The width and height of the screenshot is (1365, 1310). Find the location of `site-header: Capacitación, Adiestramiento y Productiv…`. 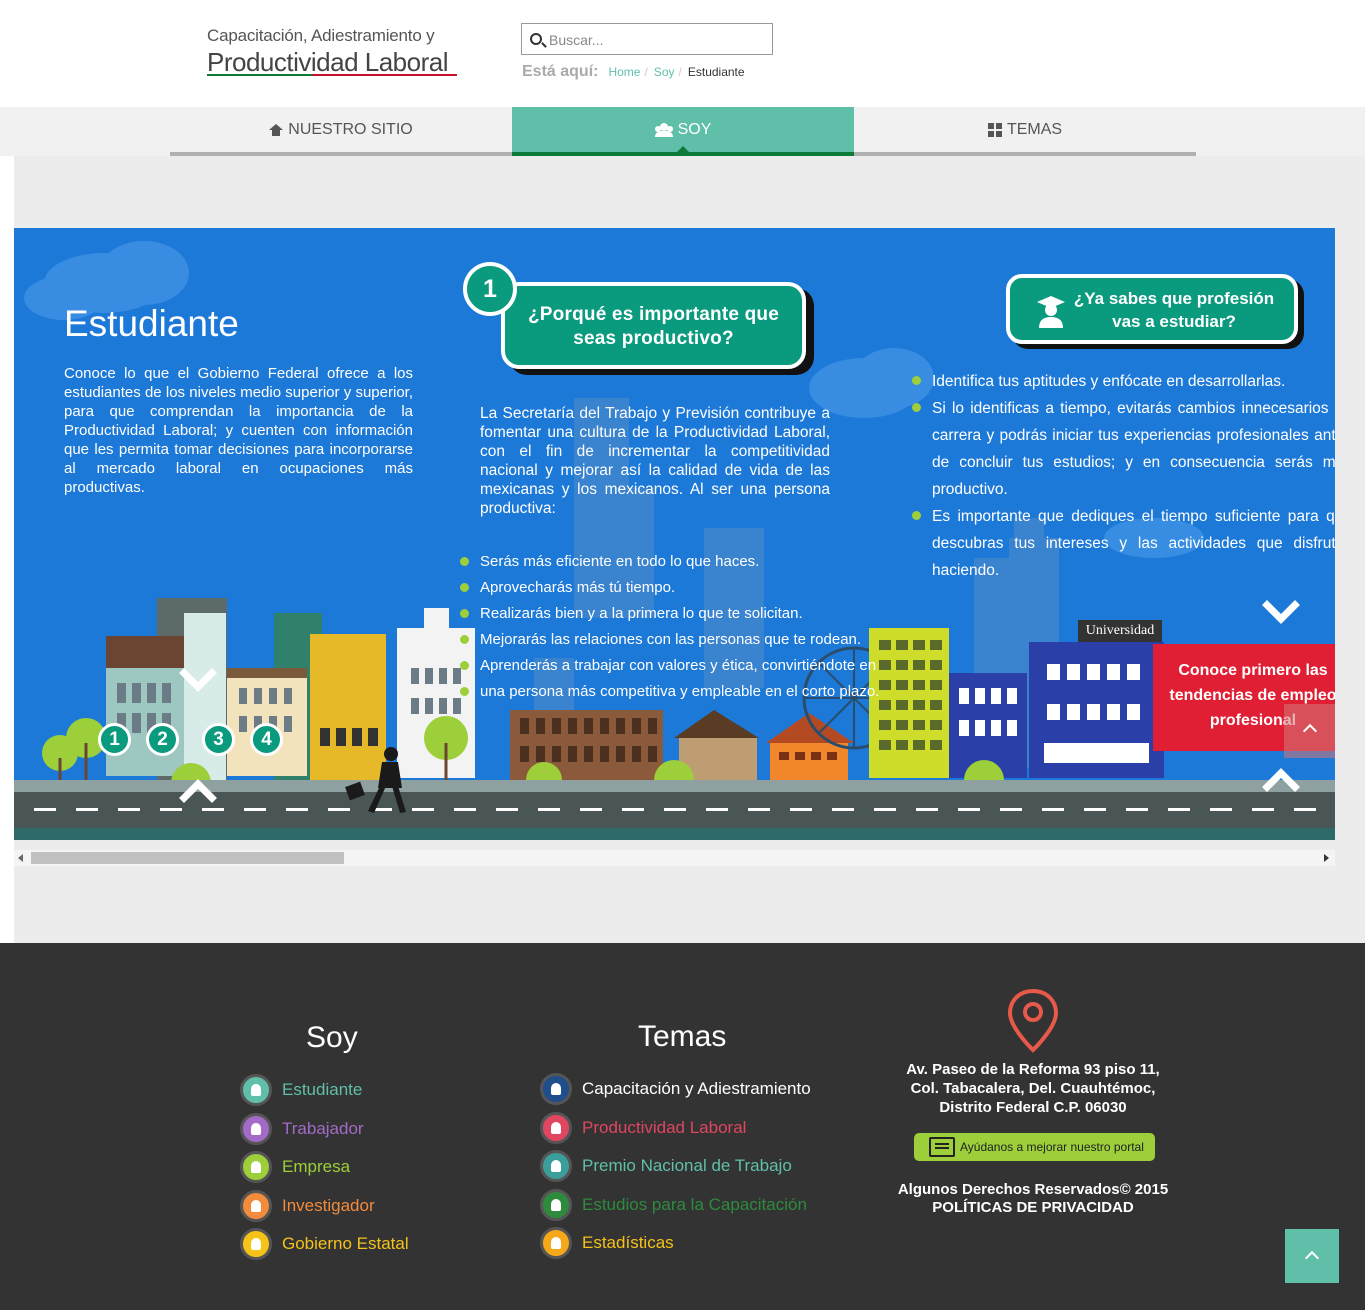

site-header: Capacitación, Adiestramiento y Productiv… is located at coordinates (682, 53).